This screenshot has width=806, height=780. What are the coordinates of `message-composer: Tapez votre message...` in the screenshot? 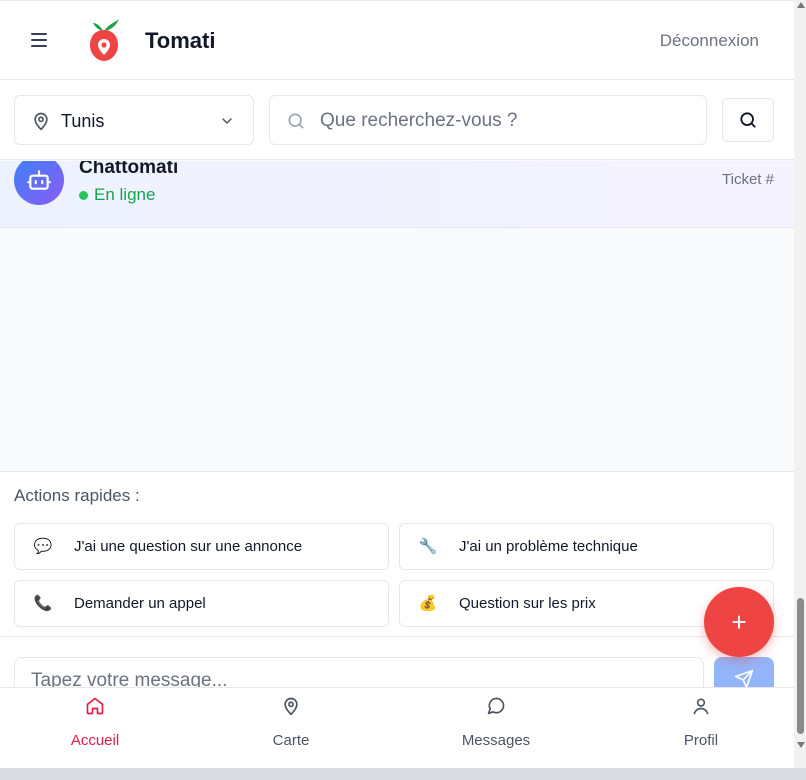 It's located at (397, 662).